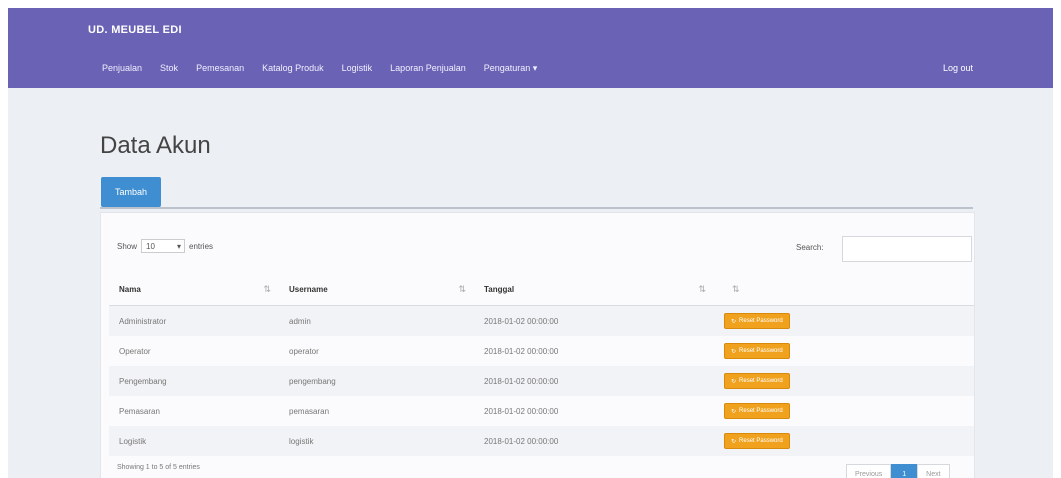  I want to click on add-button: Tambah, so click(131, 192).